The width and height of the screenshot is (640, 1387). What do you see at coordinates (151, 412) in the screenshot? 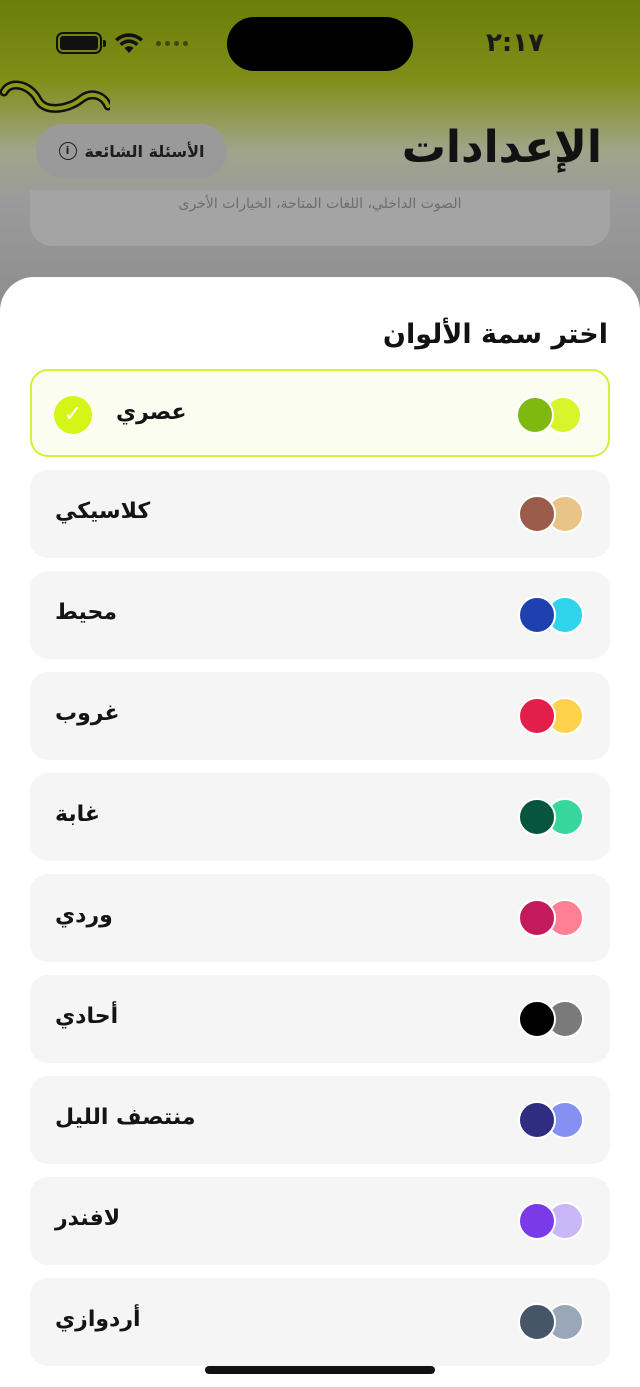
I see `theme-name: عصري` at bounding box center [151, 412].